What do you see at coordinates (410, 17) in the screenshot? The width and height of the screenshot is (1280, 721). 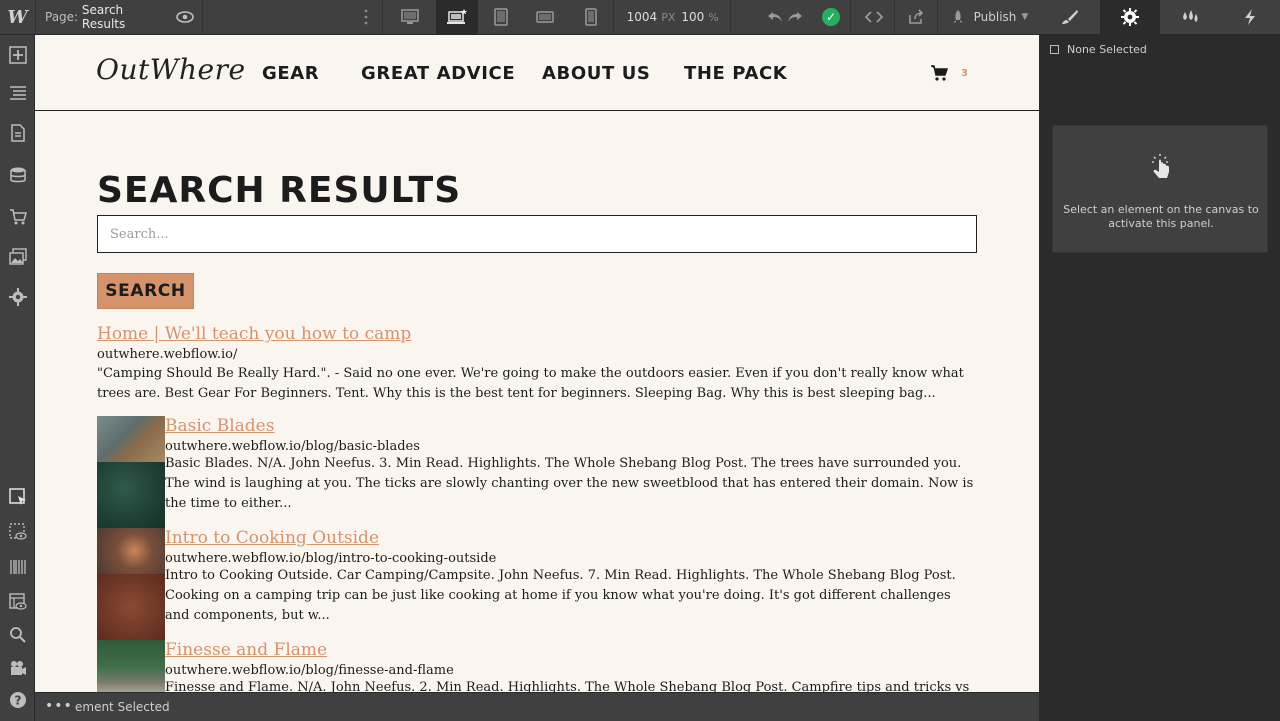 I see `desktop-breakpoint-icon` at bounding box center [410, 17].